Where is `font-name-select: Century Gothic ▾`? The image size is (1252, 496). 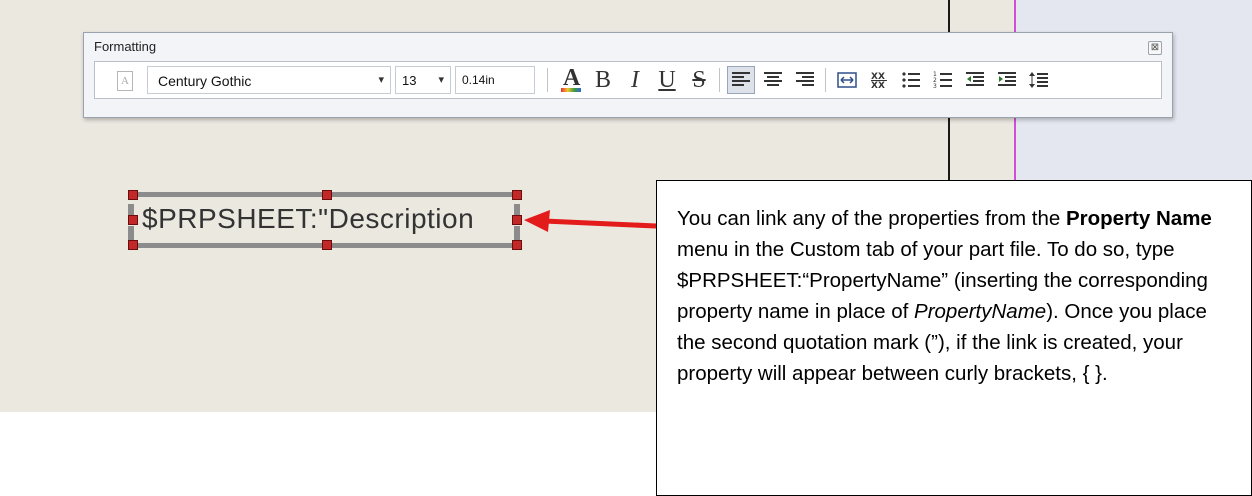 font-name-select: Century Gothic ▾ is located at coordinates (269, 80).